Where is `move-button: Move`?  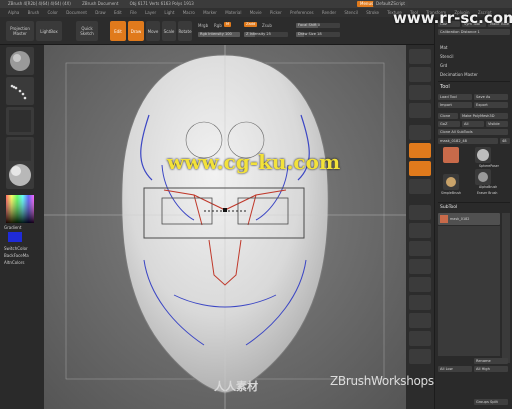 move-button: Move is located at coordinates (153, 31).